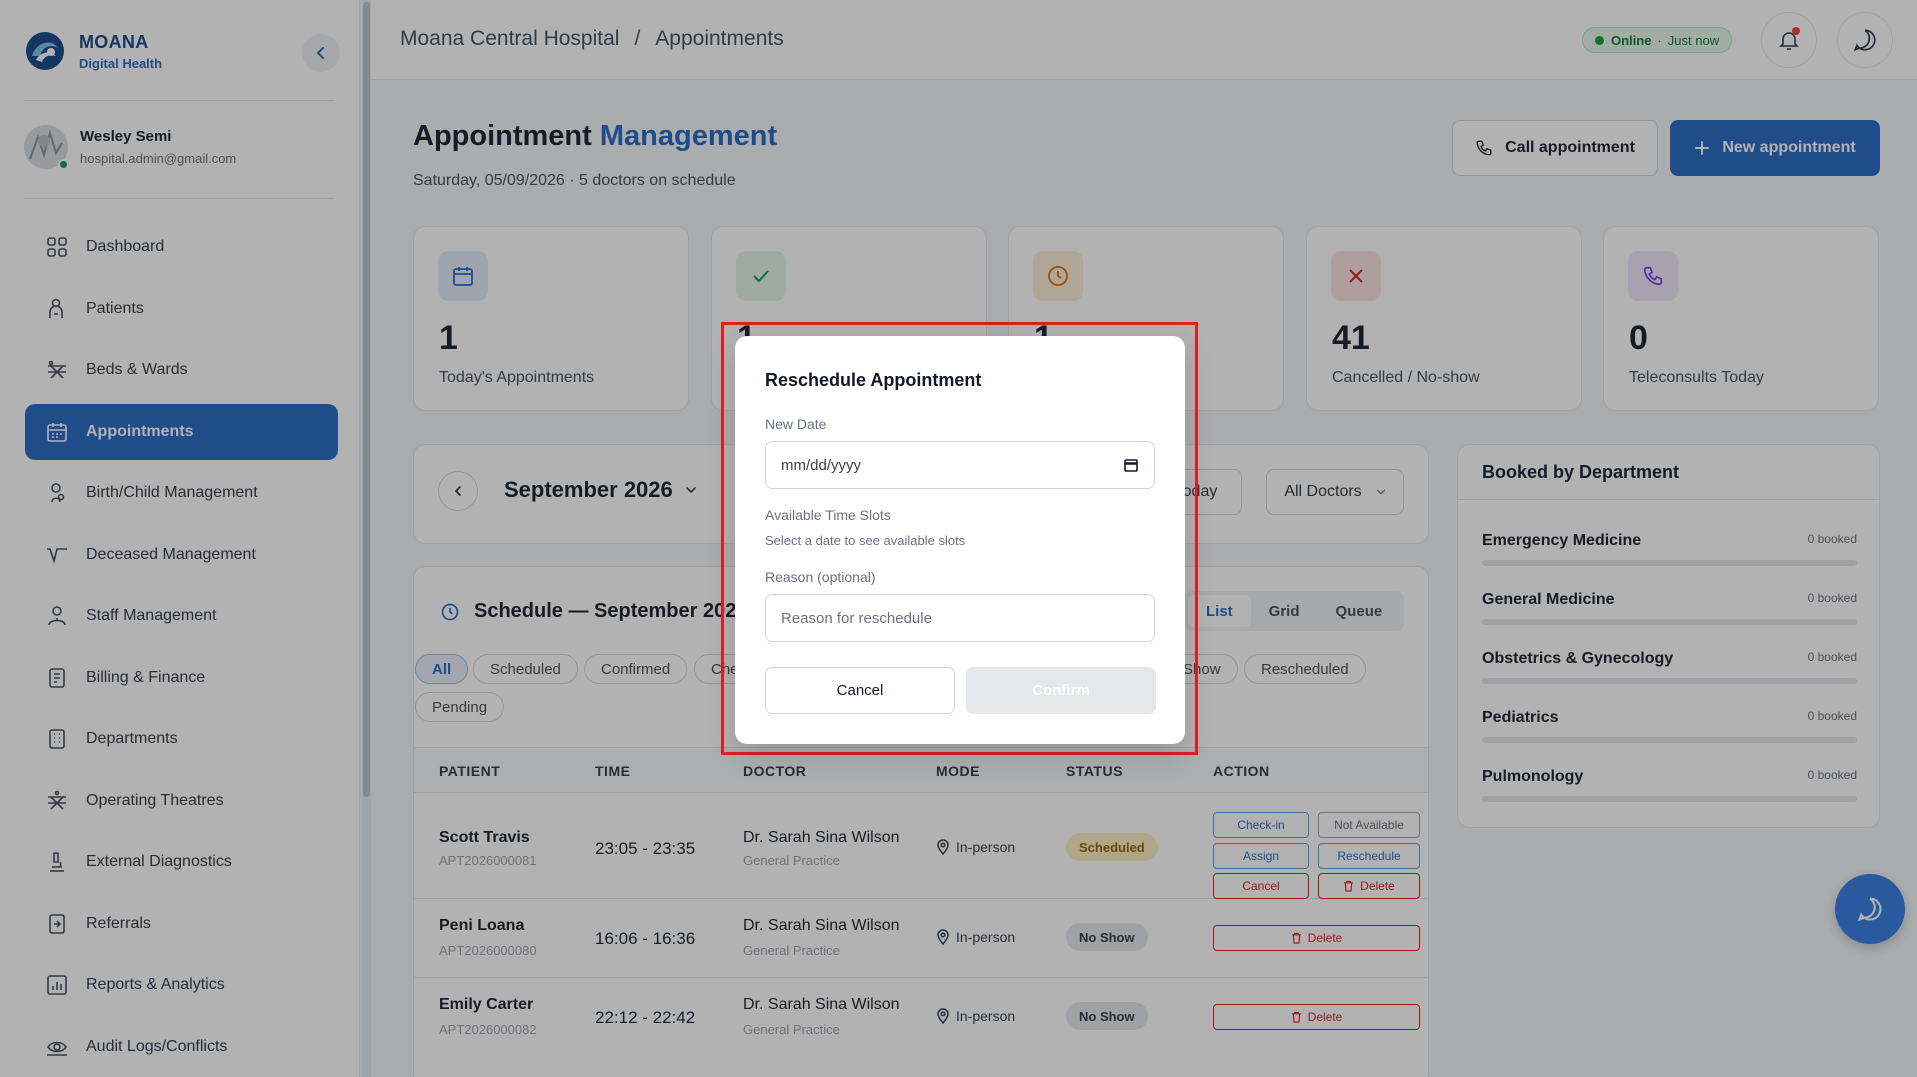  Describe the element at coordinates (960, 618) in the screenshot. I see `reason-input: Reason for reschedule` at that location.